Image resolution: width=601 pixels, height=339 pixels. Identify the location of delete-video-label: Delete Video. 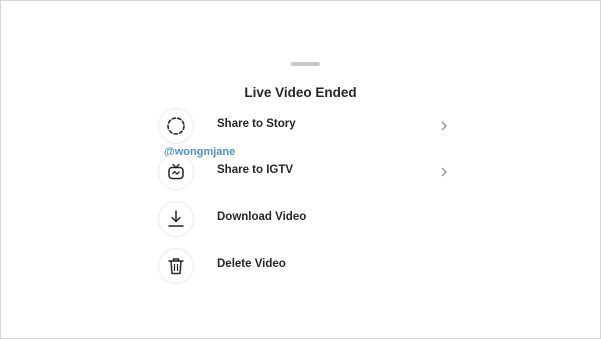
(251, 264).